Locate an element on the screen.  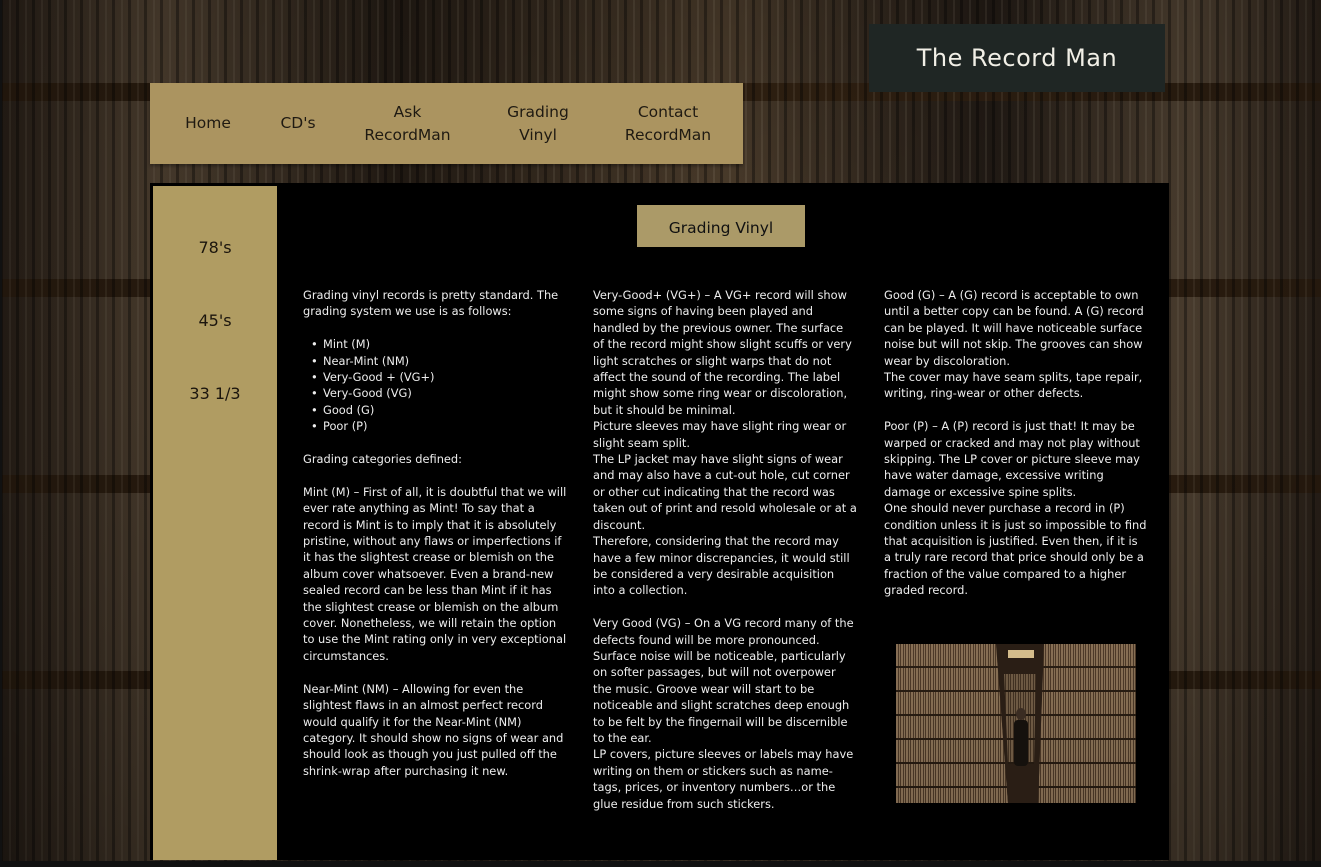
nav-grading-vinyl: Grading Vinyl is located at coordinates (538, 123).